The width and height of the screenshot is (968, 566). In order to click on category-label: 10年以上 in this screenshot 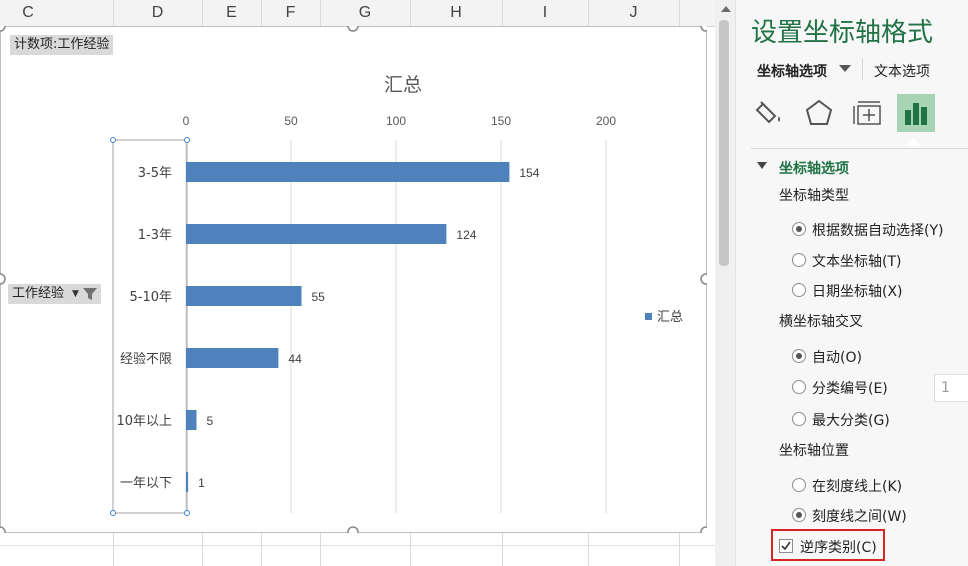, I will do `click(144, 421)`.